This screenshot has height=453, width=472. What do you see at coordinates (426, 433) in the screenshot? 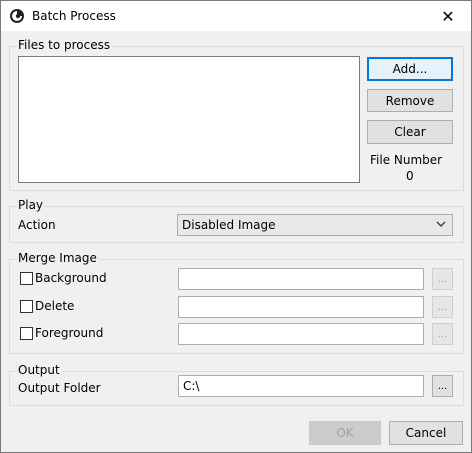
I see `cancel-button: Cancel` at bounding box center [426, 433].